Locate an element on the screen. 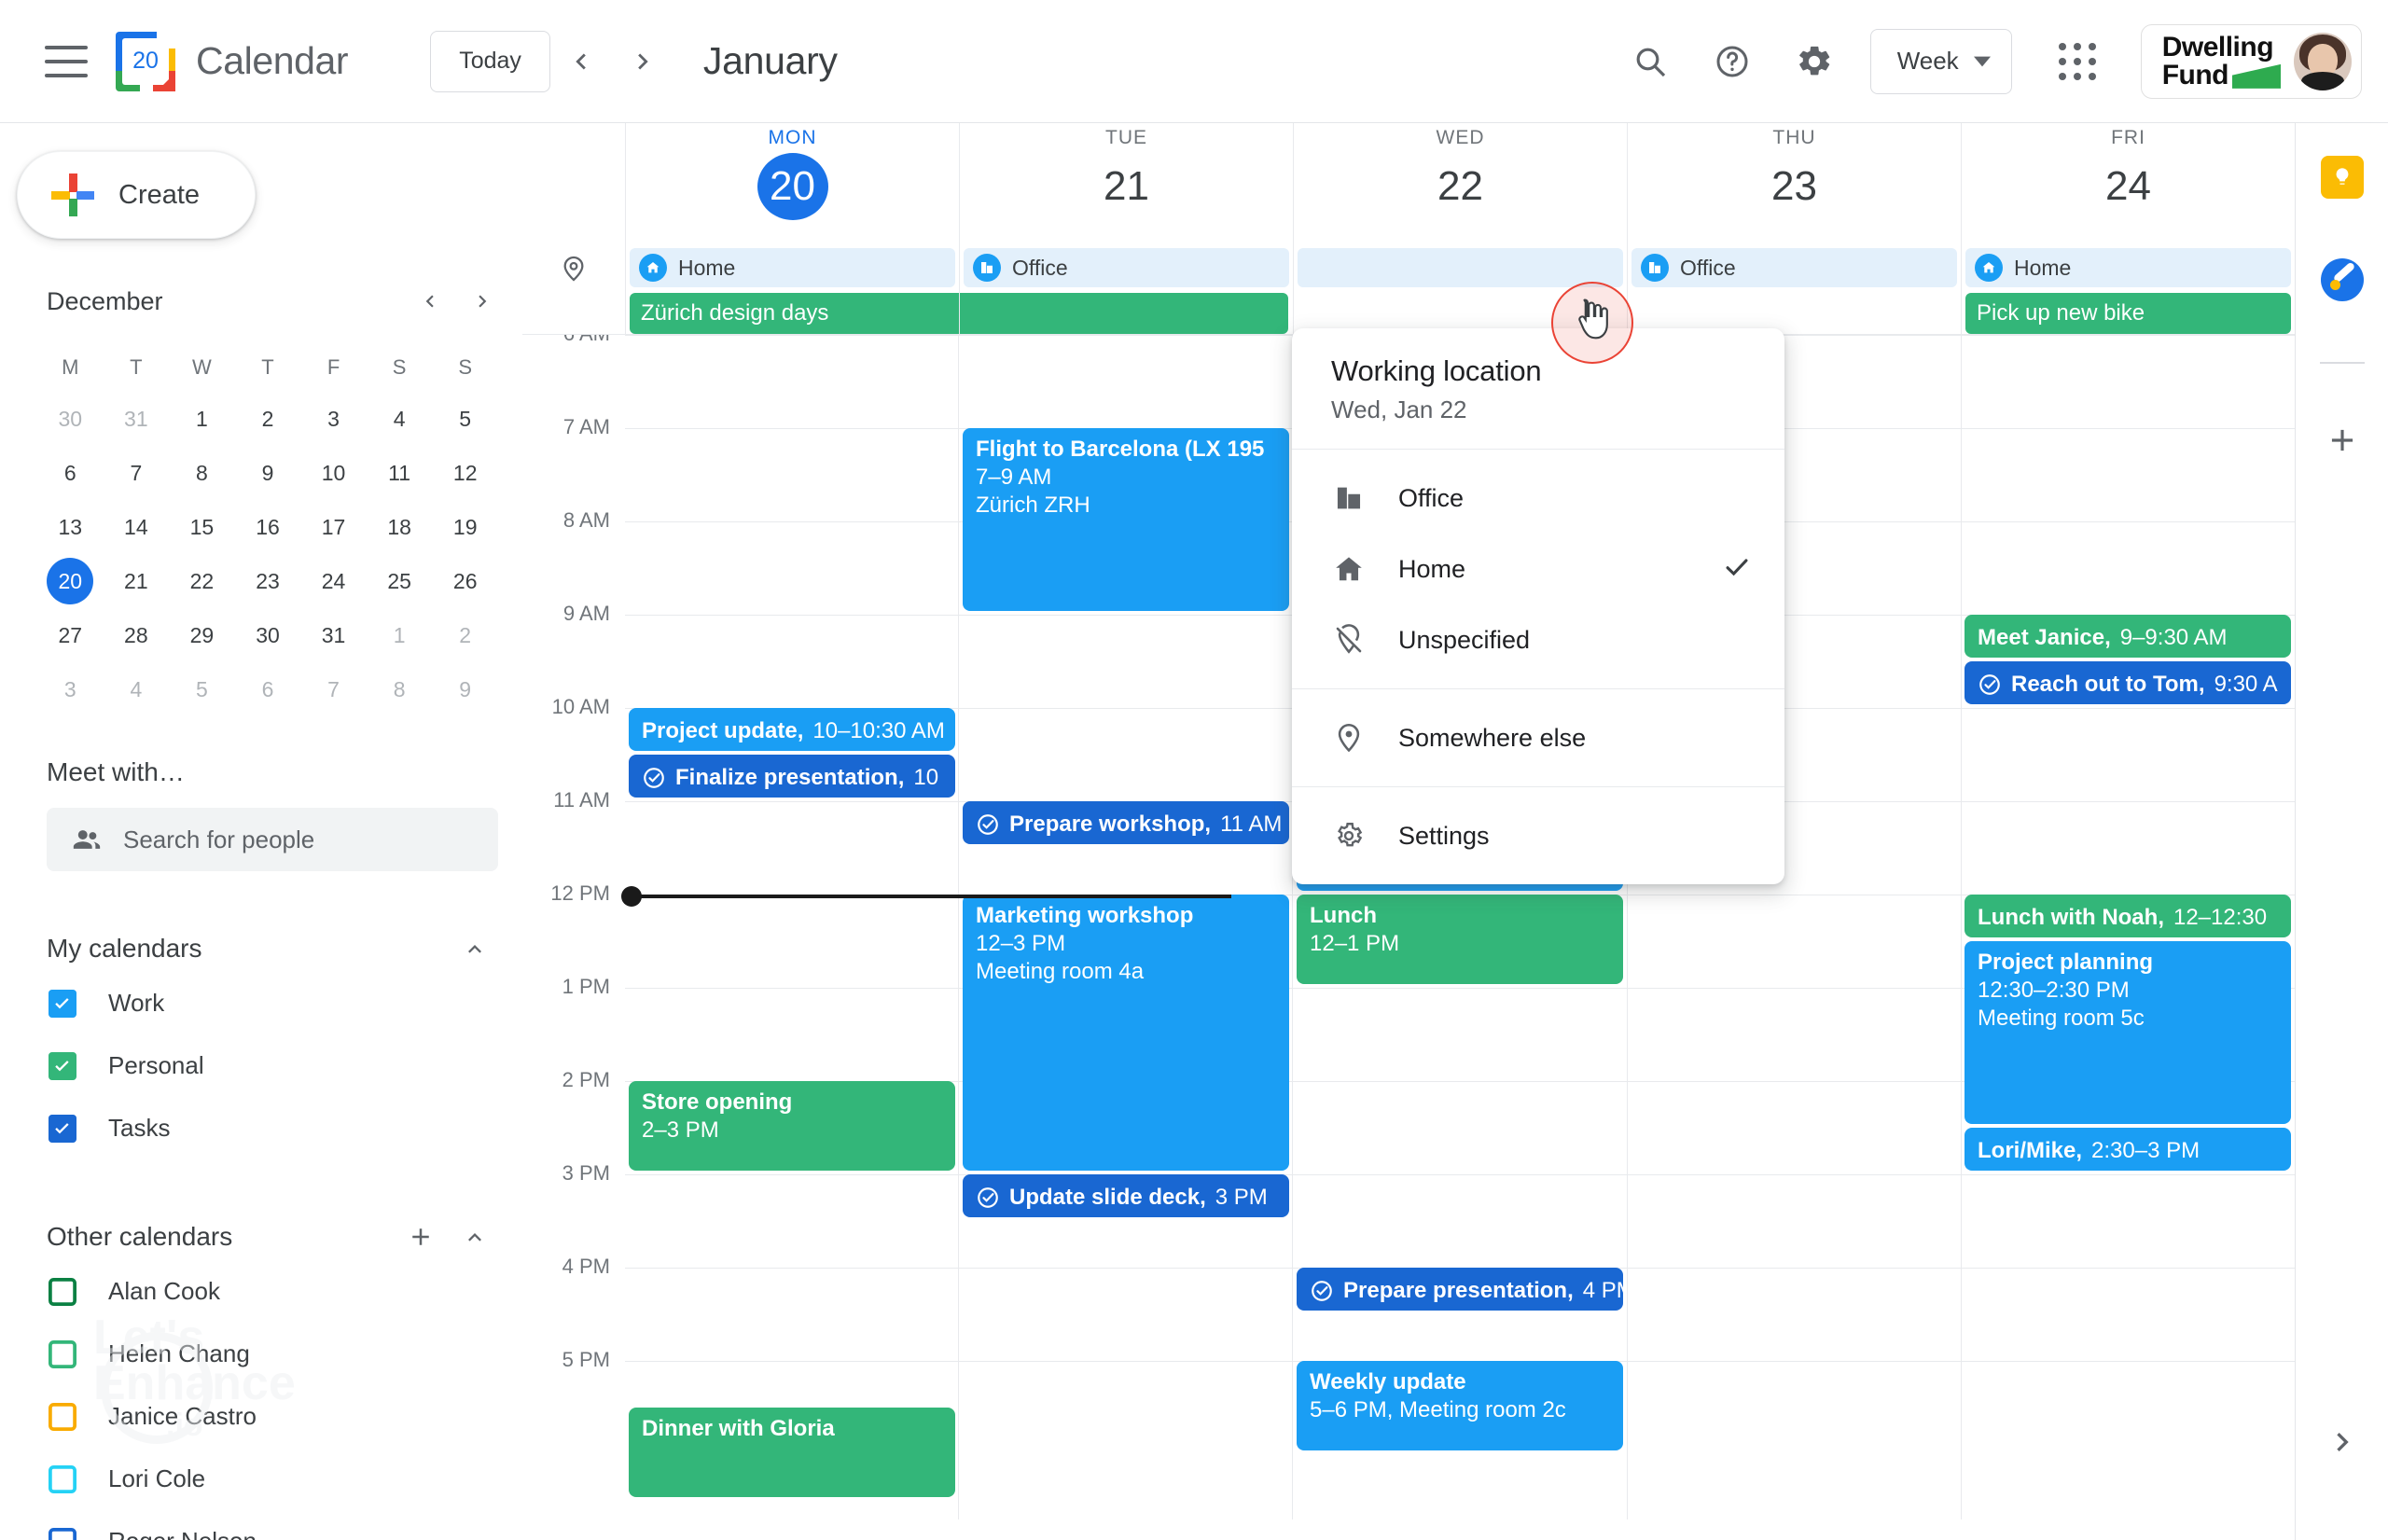  day-header-mon: MON 20 is located at coordinates (792, 183).